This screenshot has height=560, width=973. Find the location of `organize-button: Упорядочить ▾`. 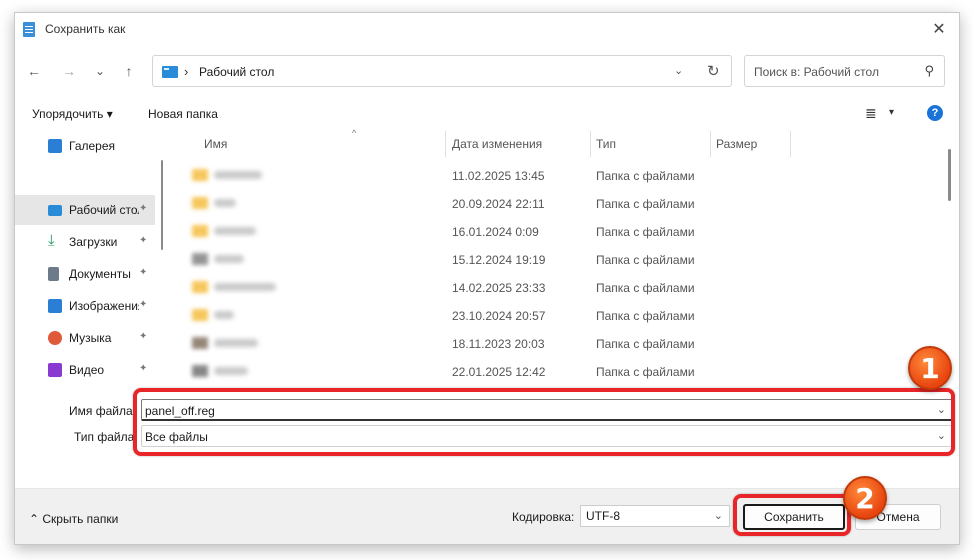

organize-button: Упорядочить ▾ is located at coordinates (72, 114).